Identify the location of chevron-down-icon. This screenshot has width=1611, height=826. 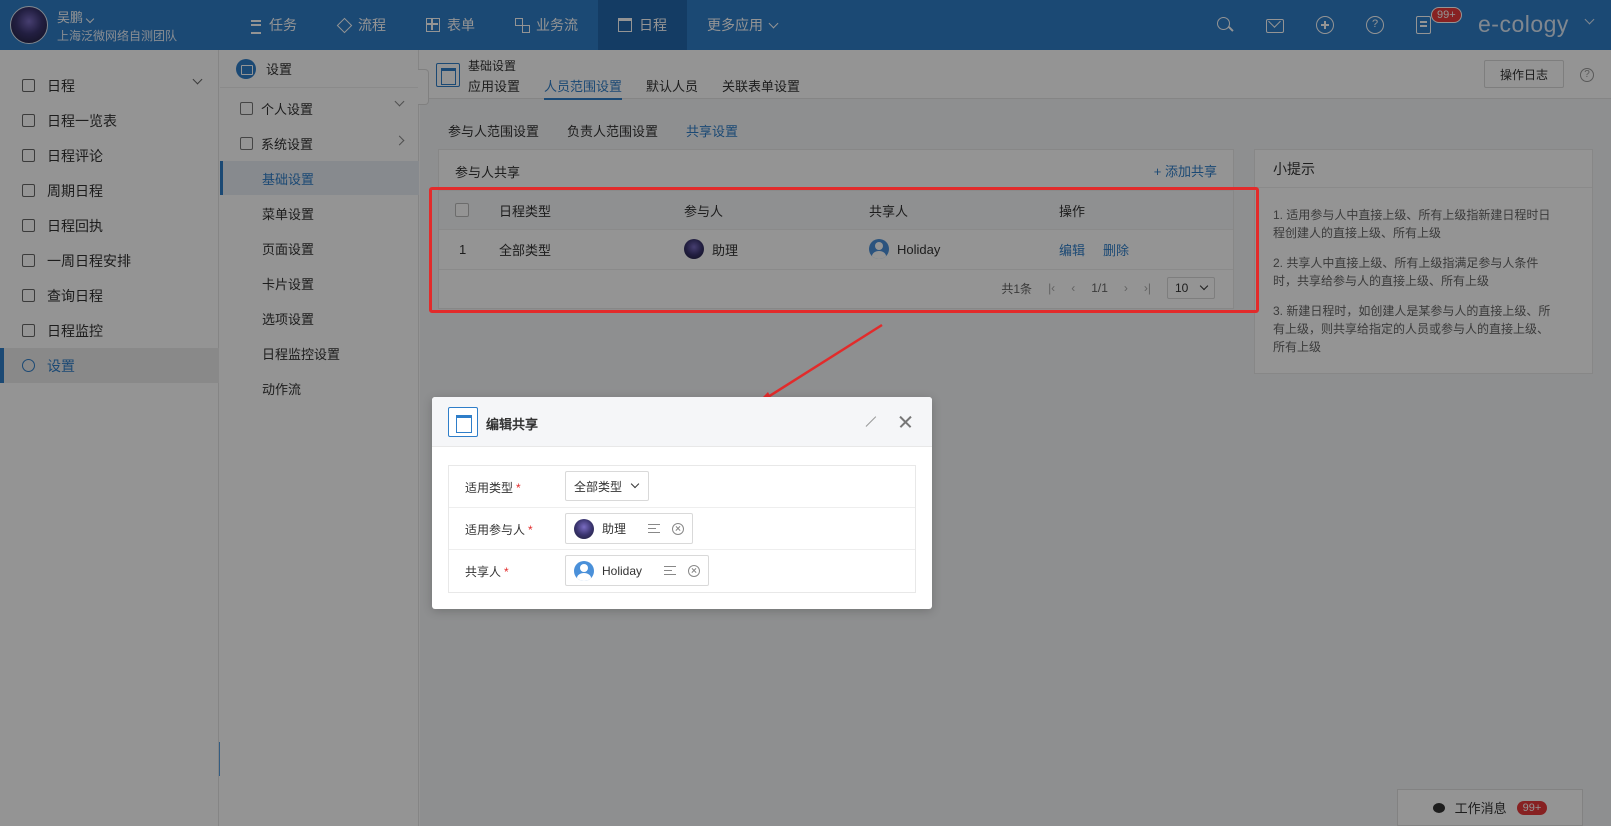
(635, 484).